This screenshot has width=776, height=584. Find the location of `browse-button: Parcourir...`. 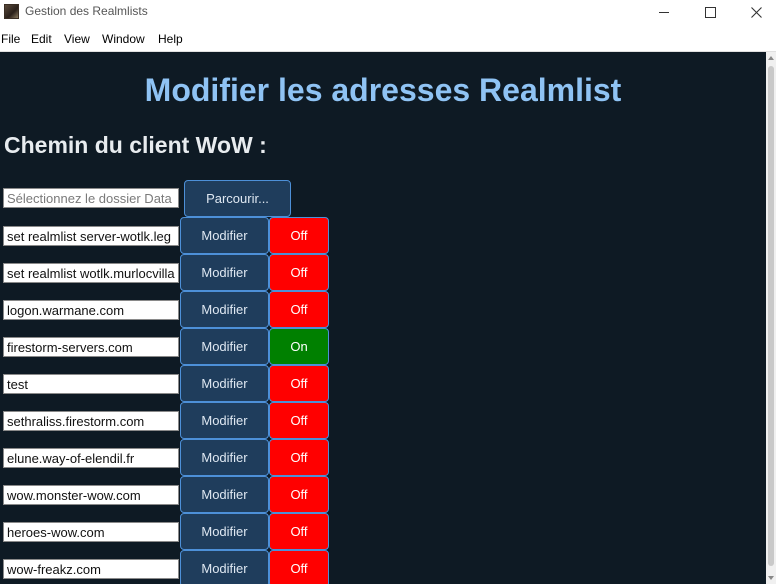

browse-button: Parcourir... is located at coordinates (237, 198).